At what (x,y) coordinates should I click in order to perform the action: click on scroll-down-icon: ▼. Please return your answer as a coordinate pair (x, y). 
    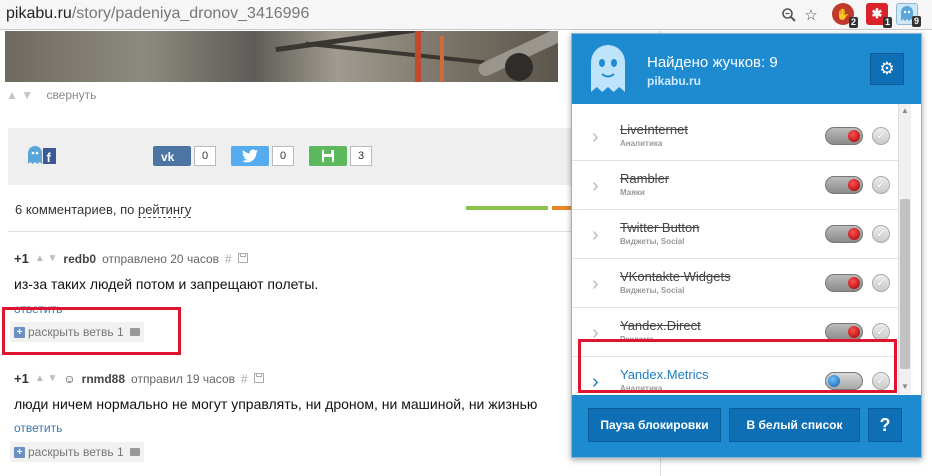
    Looking at the image, I should click on (905, 386).